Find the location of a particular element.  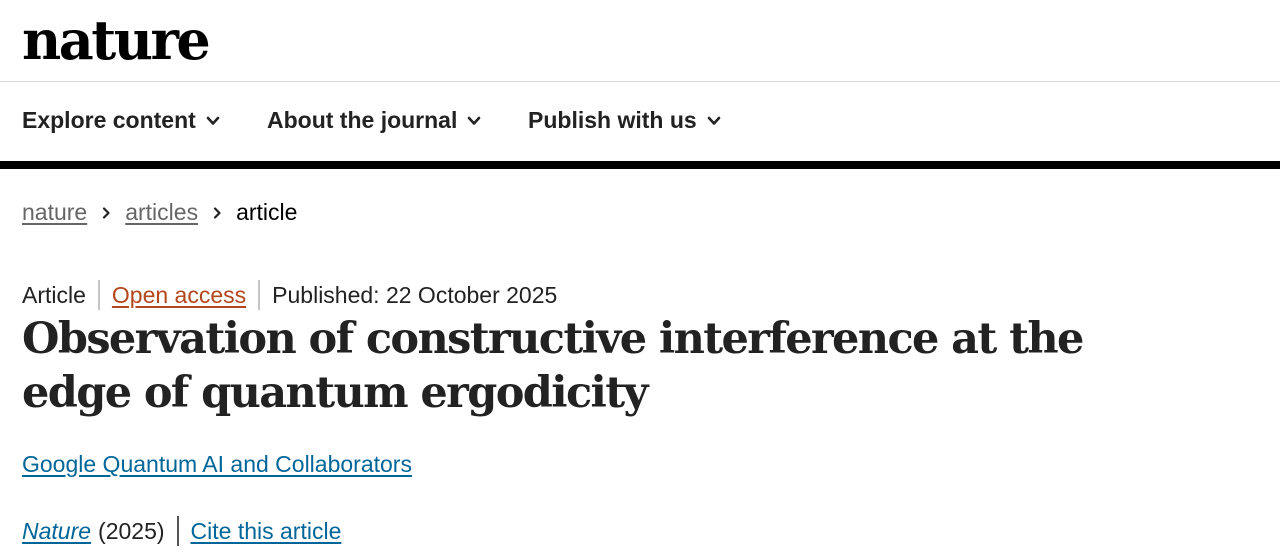

nav-publish-with-us: Publish with us is located at coordinates (624, 120).